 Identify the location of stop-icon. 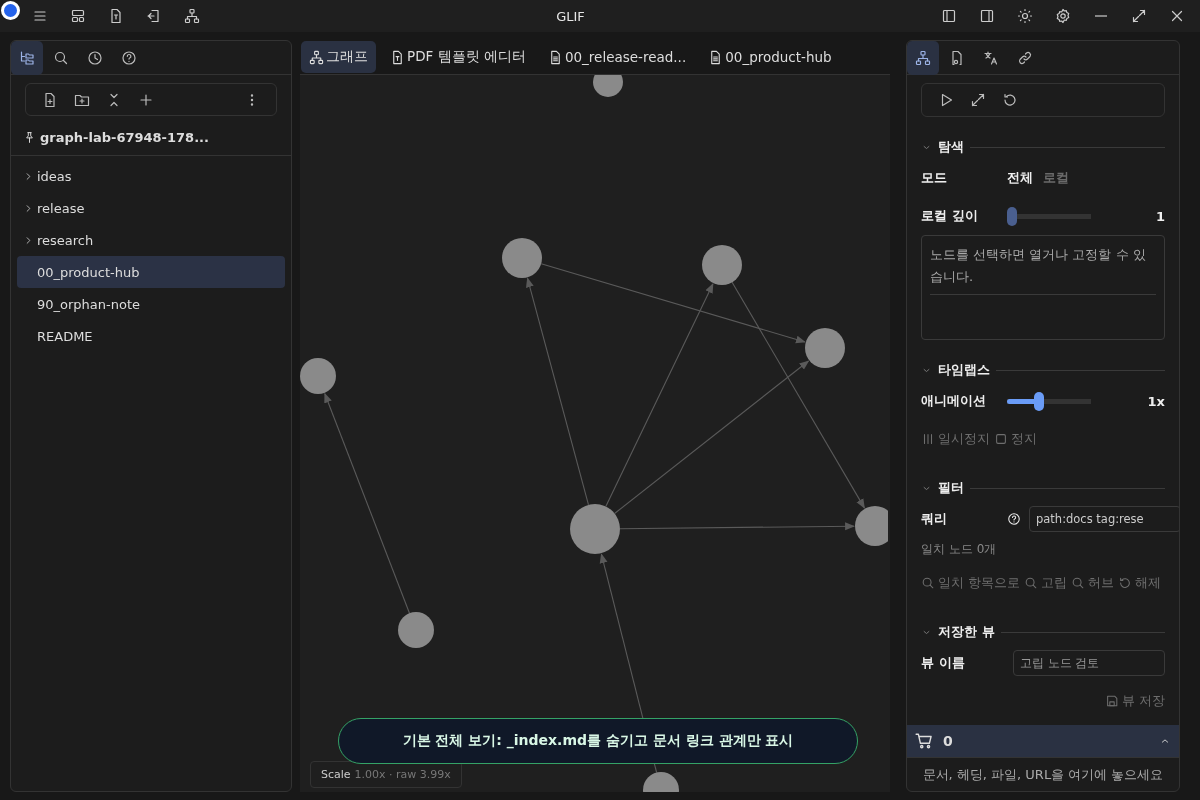
(1001, 439).